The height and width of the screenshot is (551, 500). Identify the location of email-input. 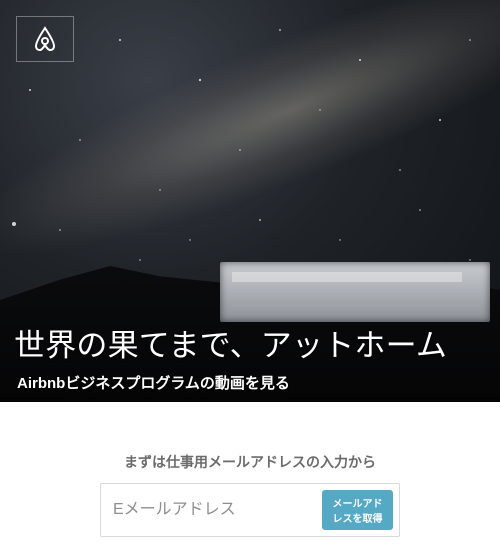
(216, 510).